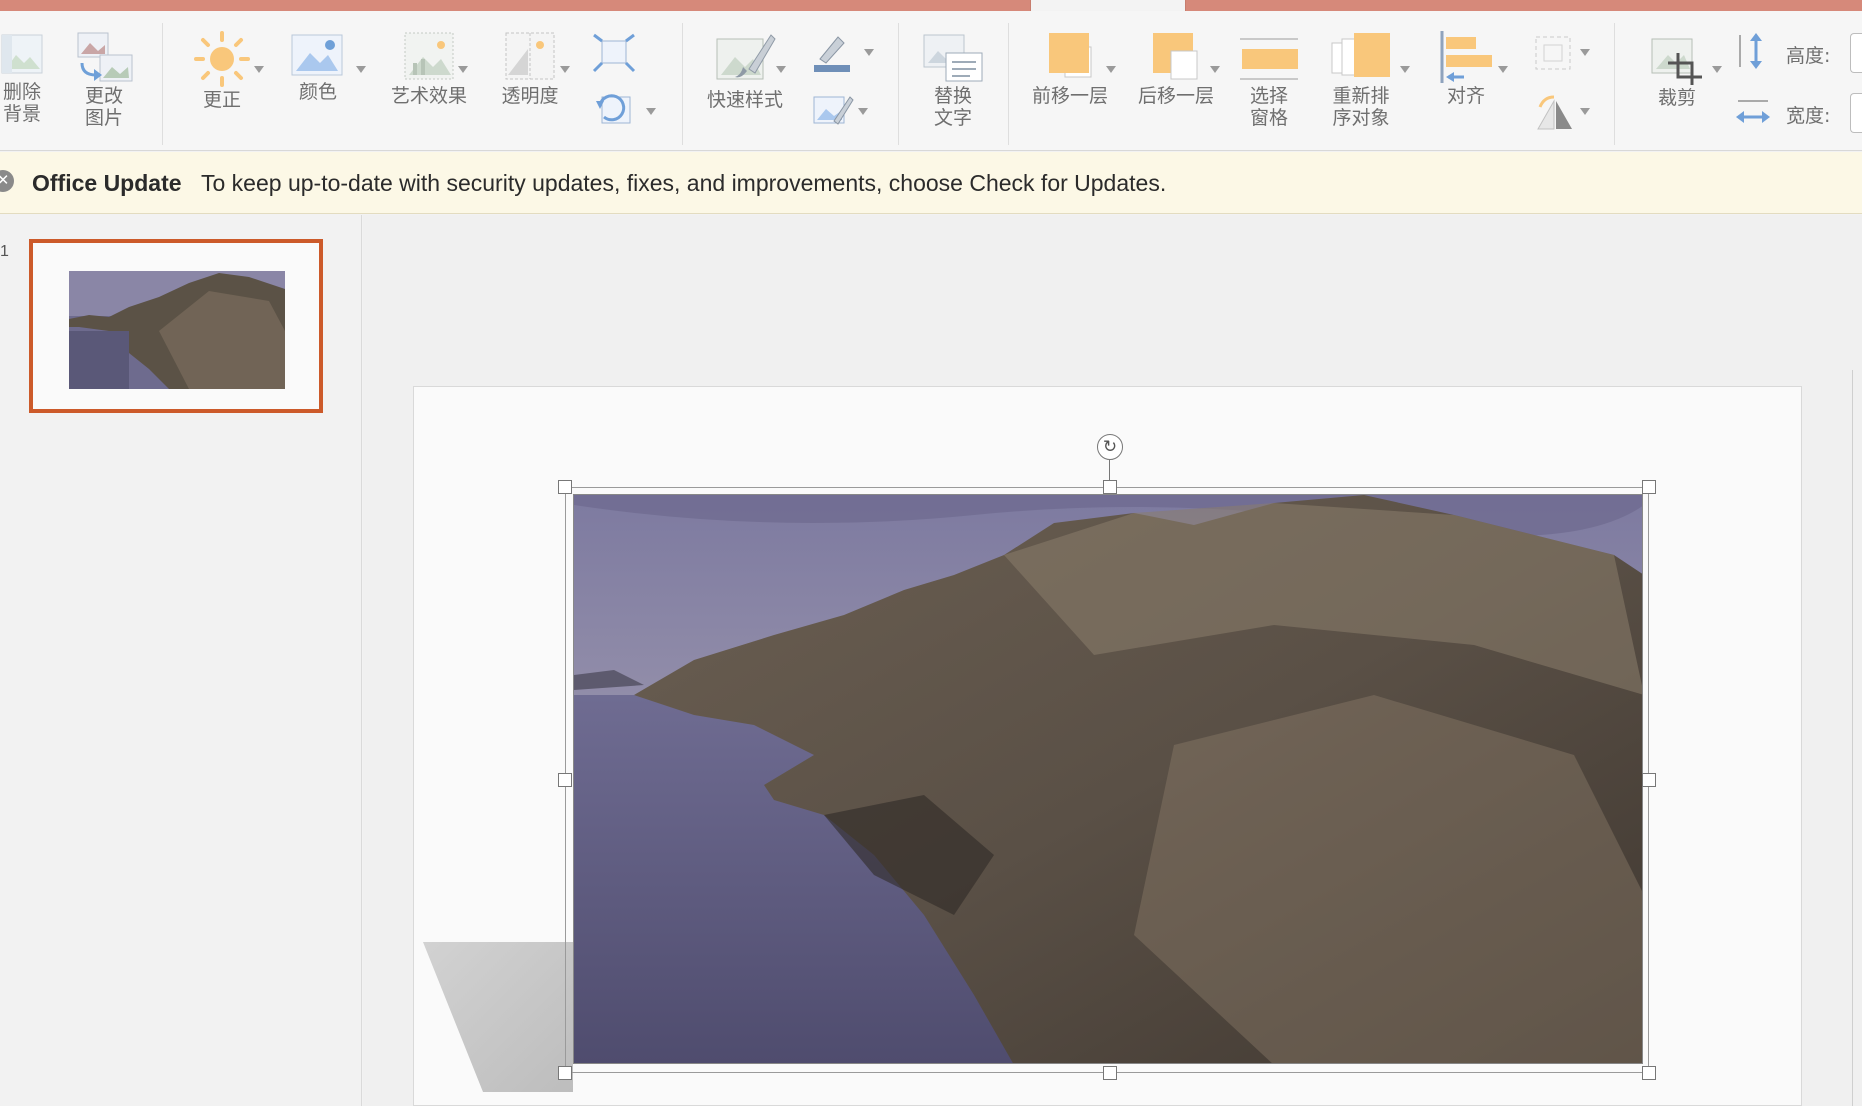 This screenshot has width=1862, height=1106. I want to click on bring-forward-icon, so click(1070, 55).